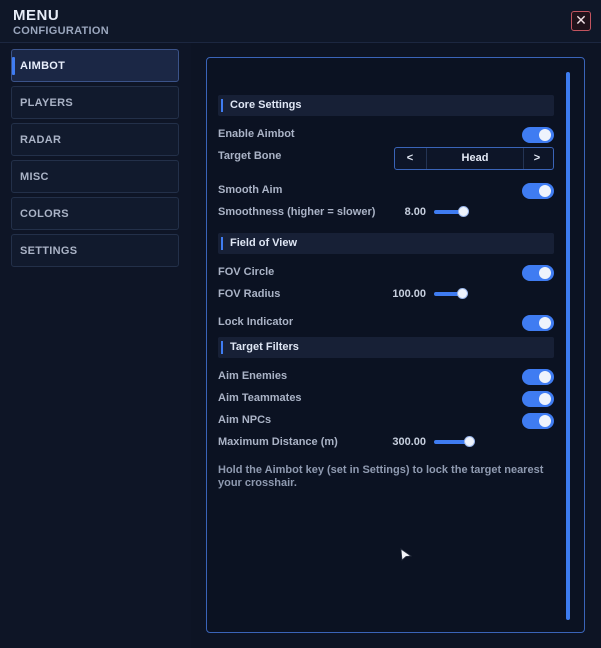 This screenshot has width=601, height=648. What do you see at coordinates (386, 105) in the screenshot?
I see `section-core-settings: Core Settings` at bounding box center [386, 105].